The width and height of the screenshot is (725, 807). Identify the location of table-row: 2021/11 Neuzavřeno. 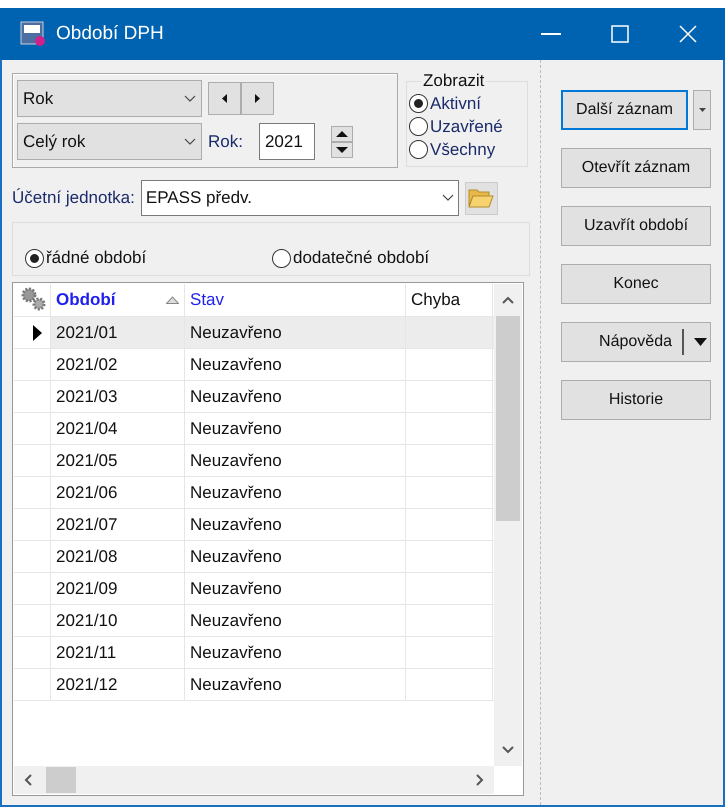
(254, 653).